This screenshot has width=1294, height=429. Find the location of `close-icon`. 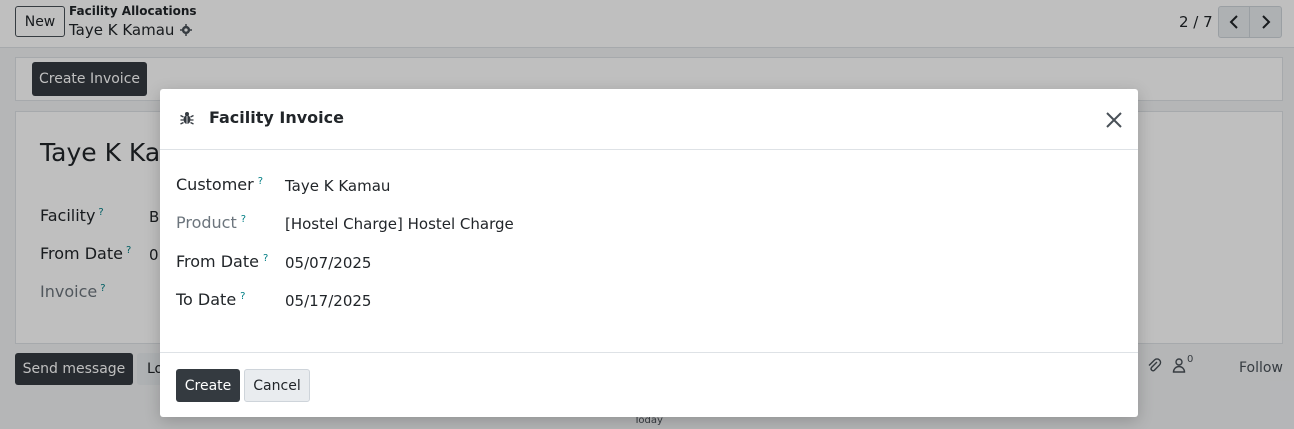

close-icon is located at coordinates (1114, 120).